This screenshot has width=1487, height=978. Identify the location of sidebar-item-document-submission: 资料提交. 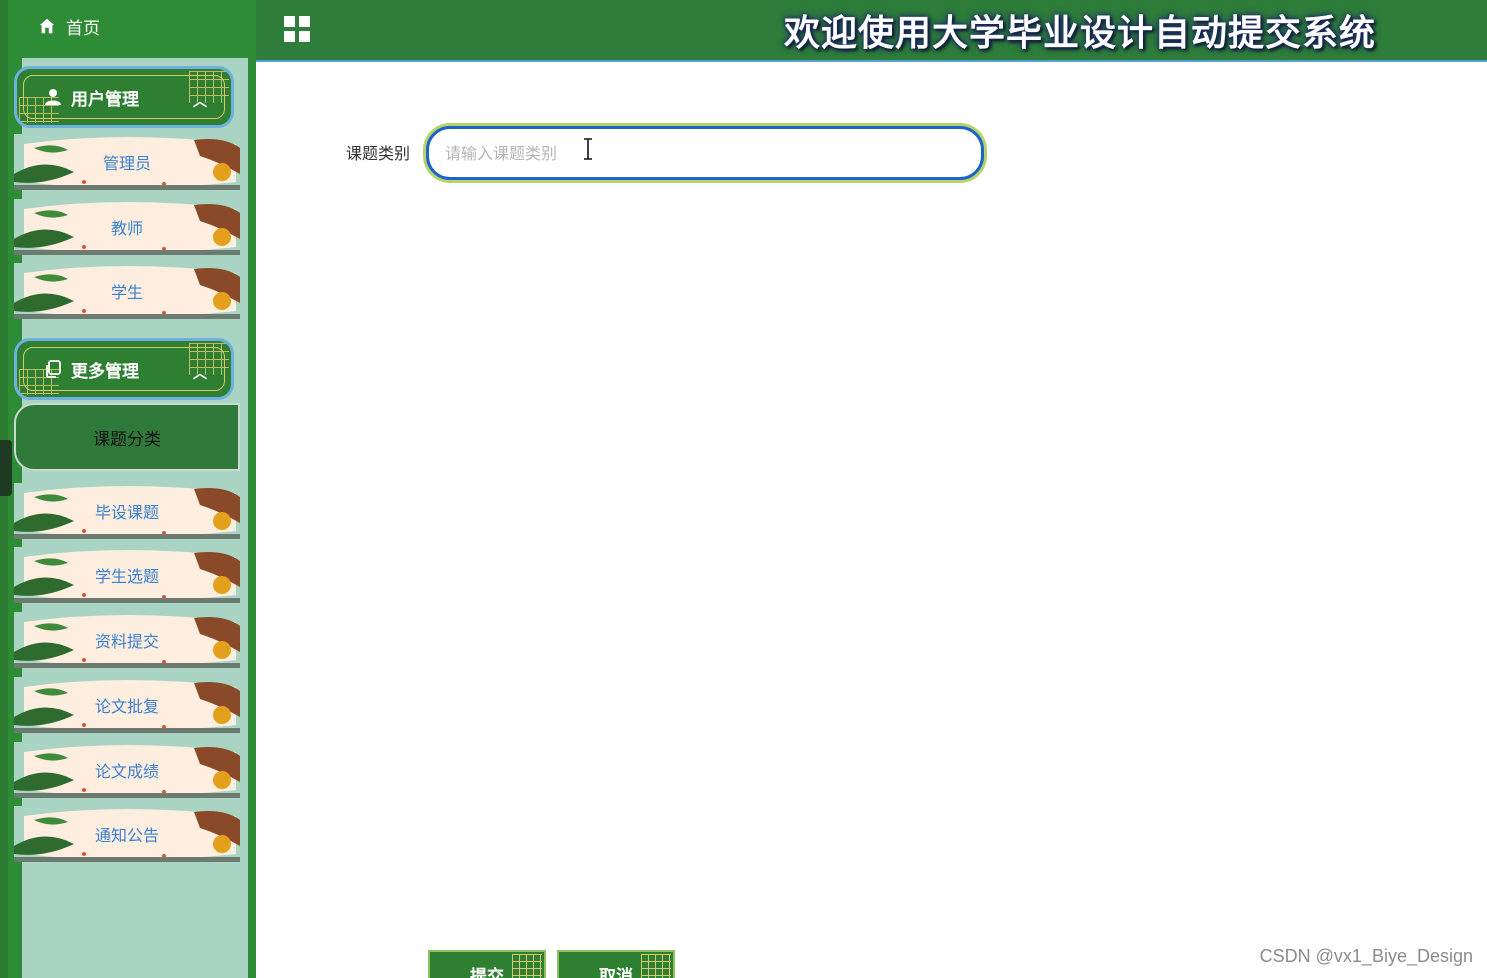
(127, 640).